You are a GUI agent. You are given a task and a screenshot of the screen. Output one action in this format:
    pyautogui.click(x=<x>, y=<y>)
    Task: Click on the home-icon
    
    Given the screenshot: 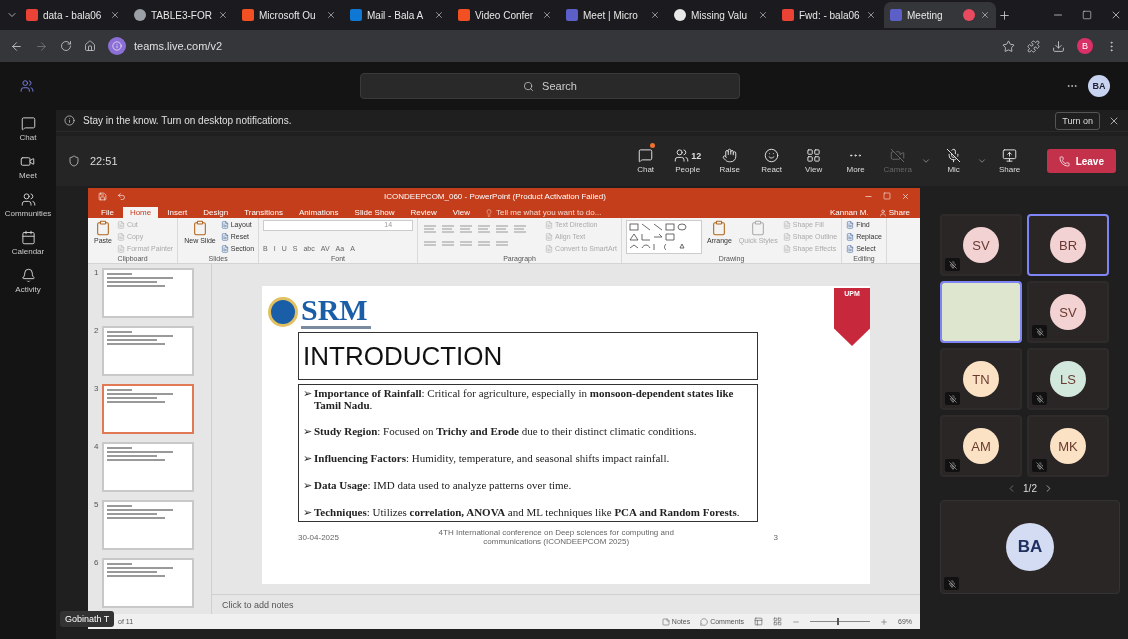 What is the action you would take?
    pyautogui.click(x=90, y=46)
    